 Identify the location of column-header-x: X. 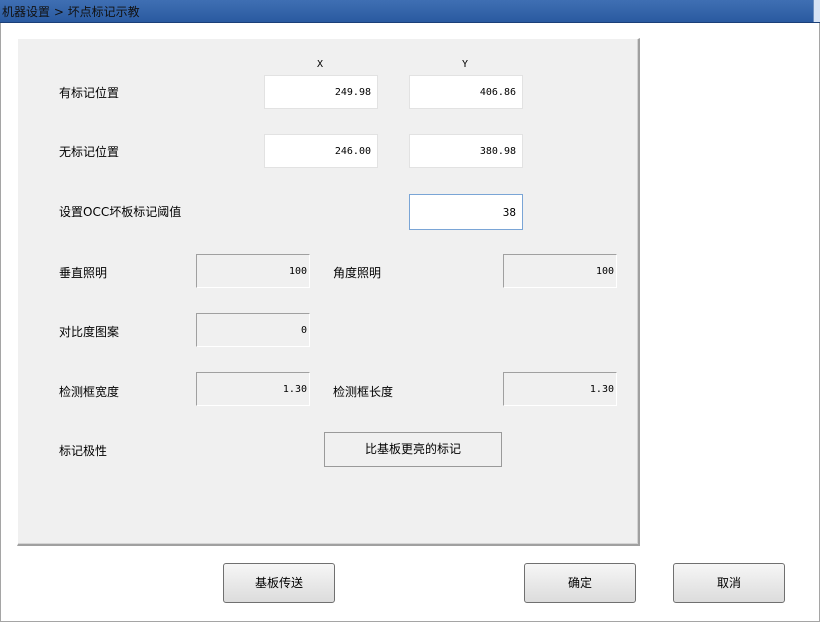
(320, 64).